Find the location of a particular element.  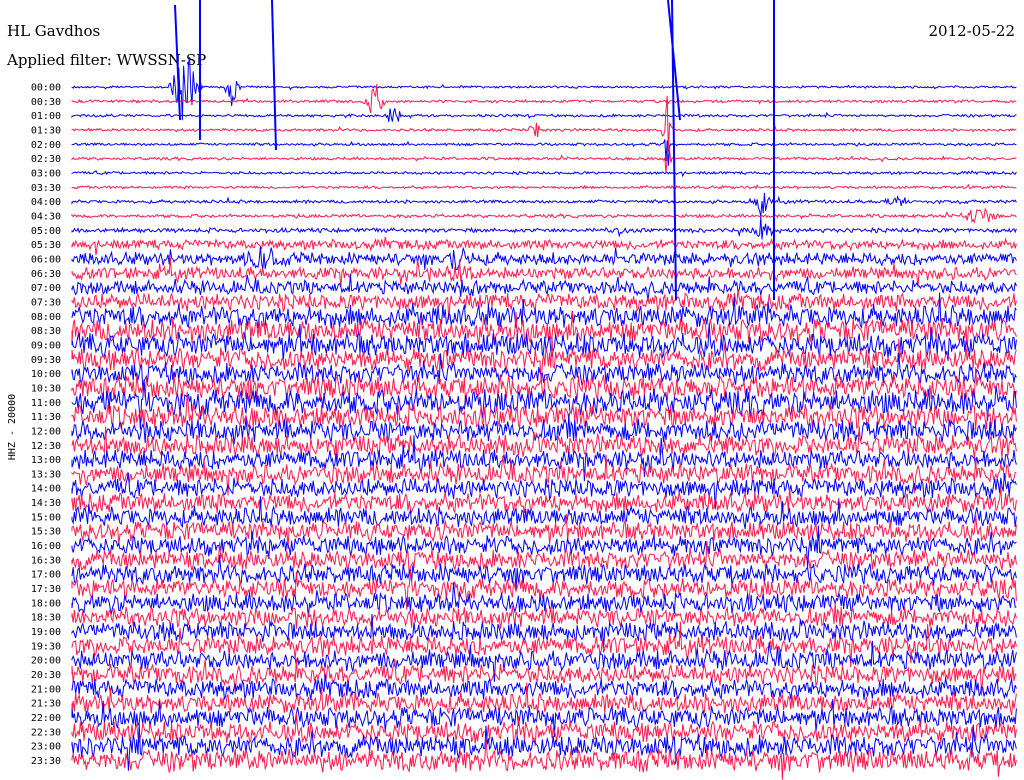

row-time-label: 14:30 is located at coordinates (46, 503).